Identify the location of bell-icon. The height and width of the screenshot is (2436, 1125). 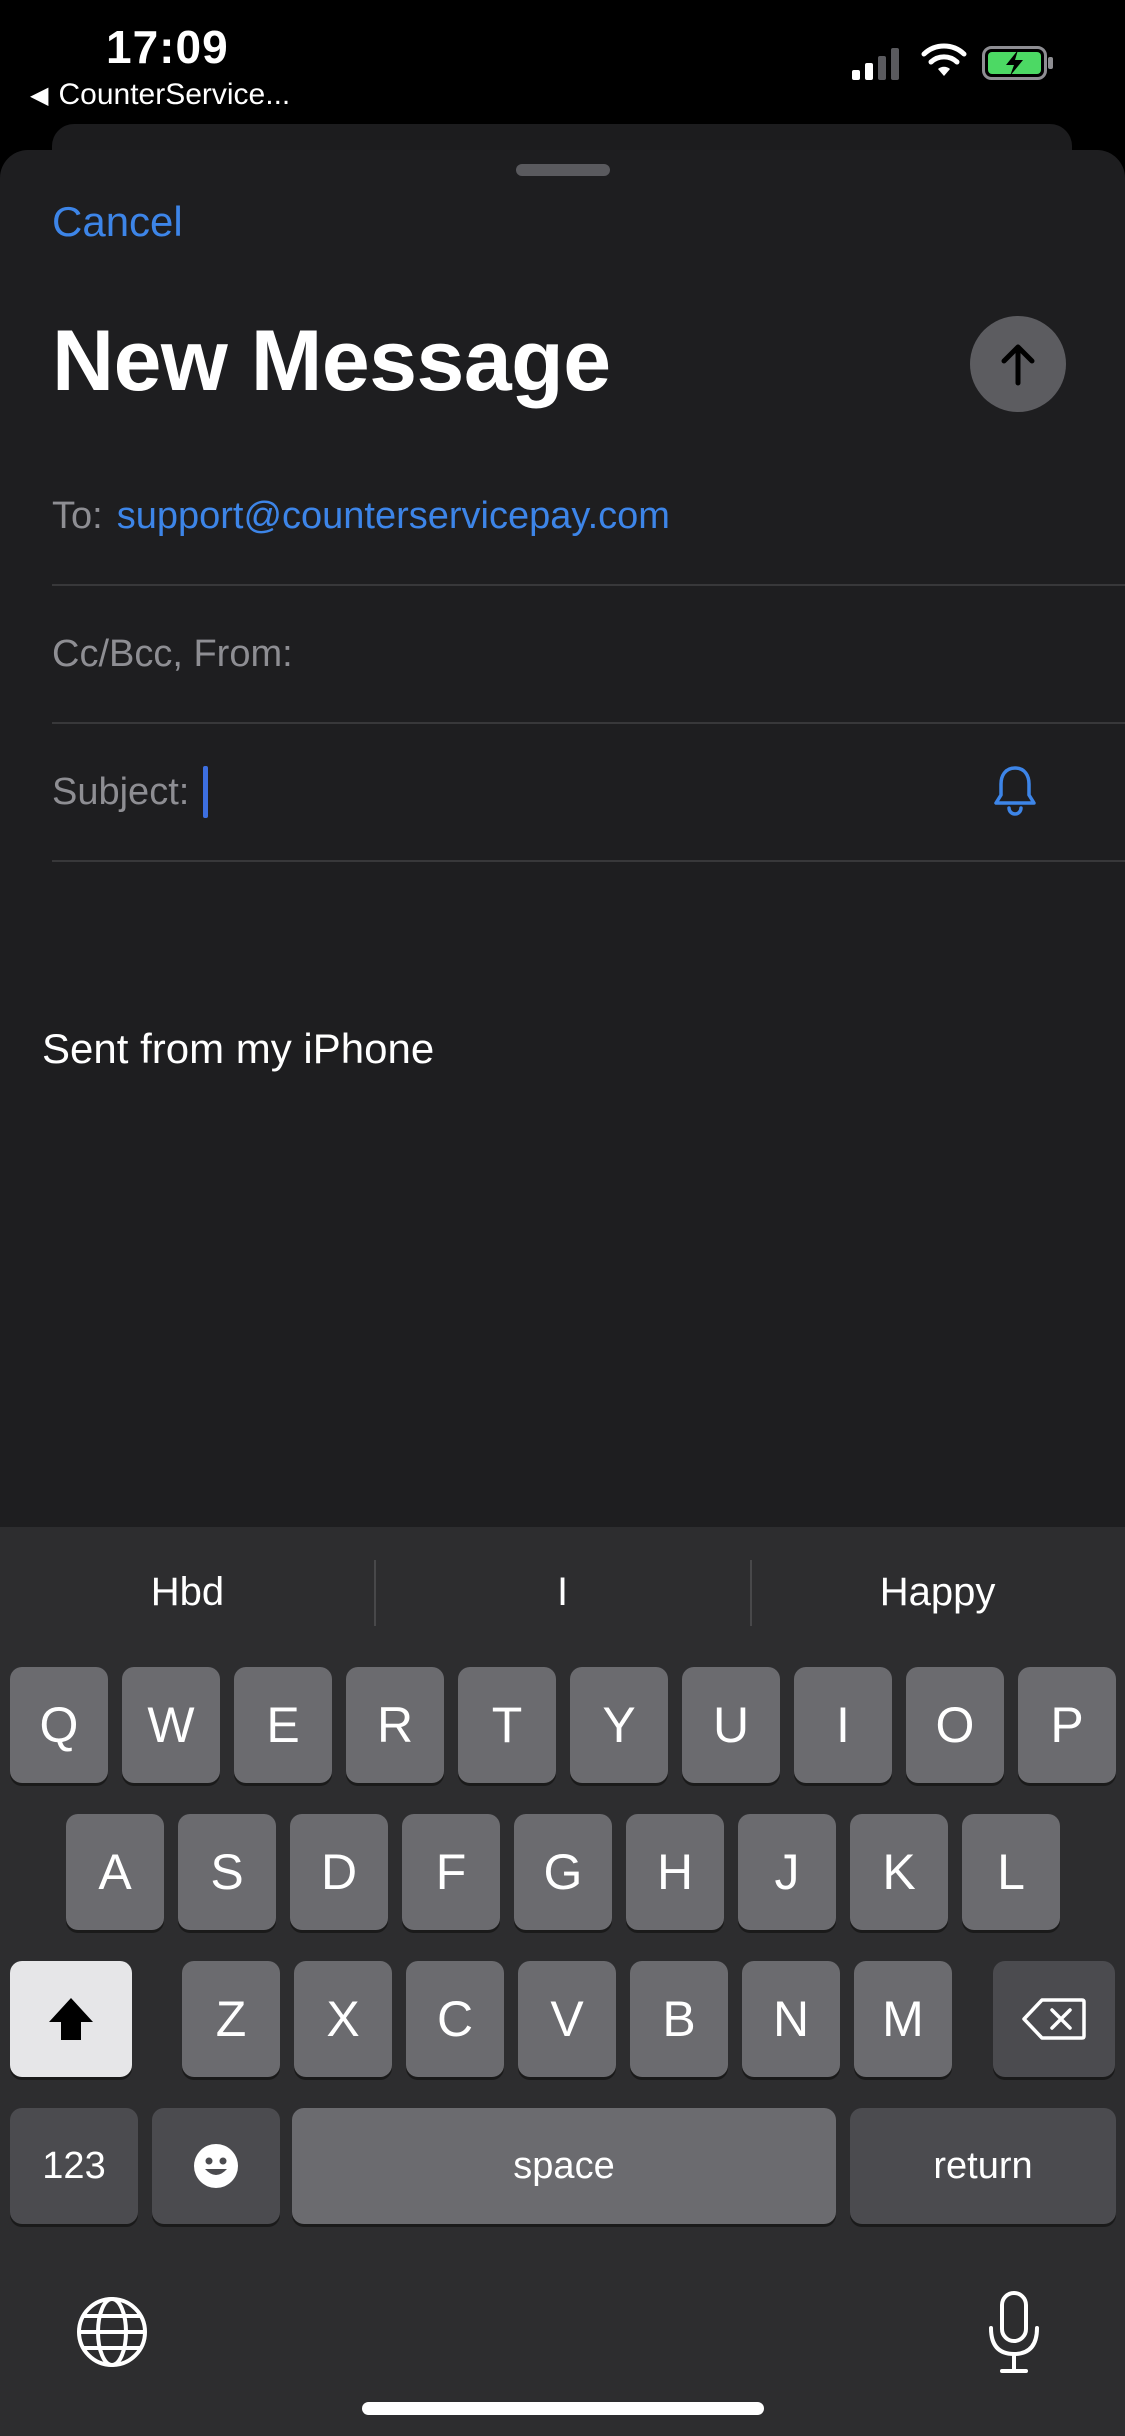
(1015, 790).